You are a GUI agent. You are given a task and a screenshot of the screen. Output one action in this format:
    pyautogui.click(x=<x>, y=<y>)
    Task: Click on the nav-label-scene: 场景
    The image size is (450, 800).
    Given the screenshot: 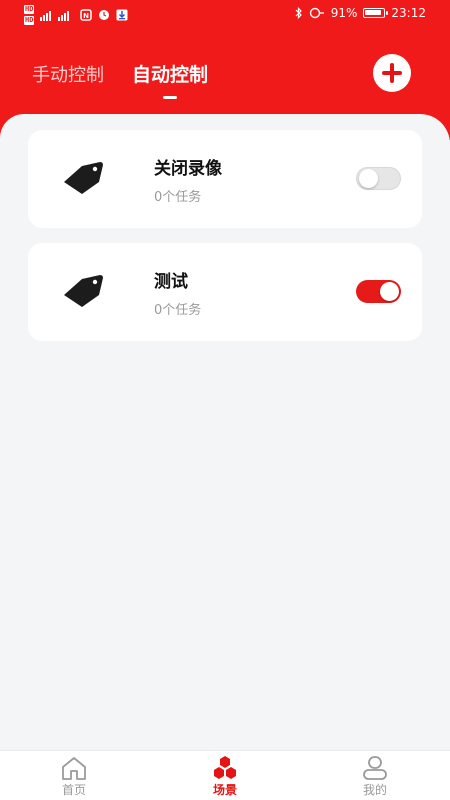 What is the action you would take?
    pyautogui.click(x=224, y=790)
    